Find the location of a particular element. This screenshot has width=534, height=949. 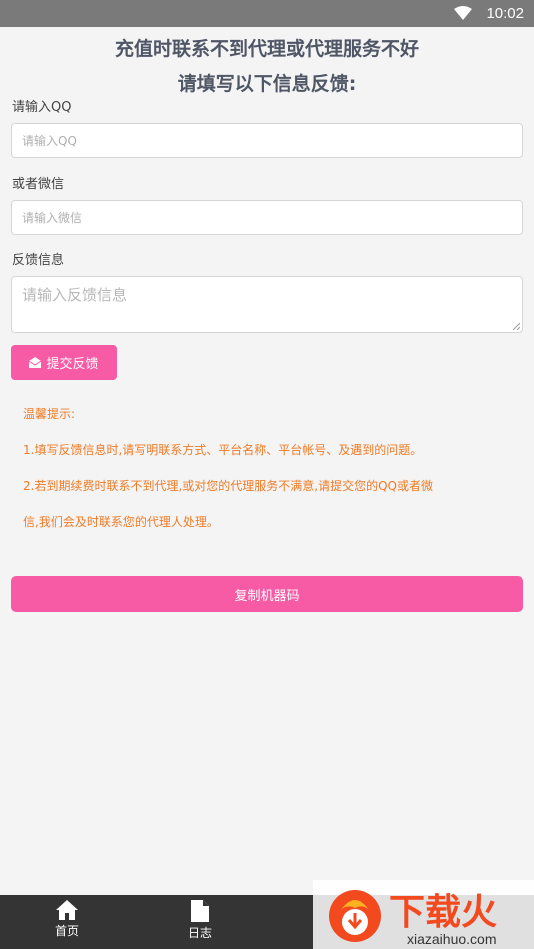

home-icon is located at coordinates (67, 910).